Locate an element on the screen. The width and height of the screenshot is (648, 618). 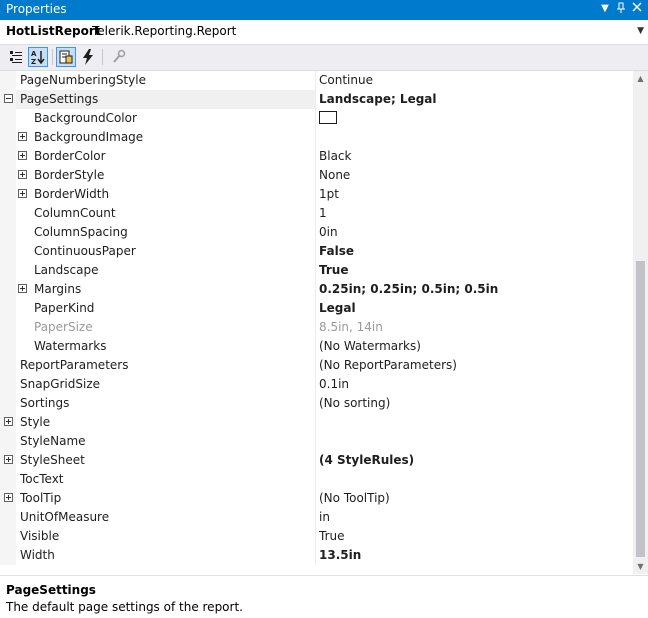
property-name-cell: Margins is located at coordinates (157, 289).